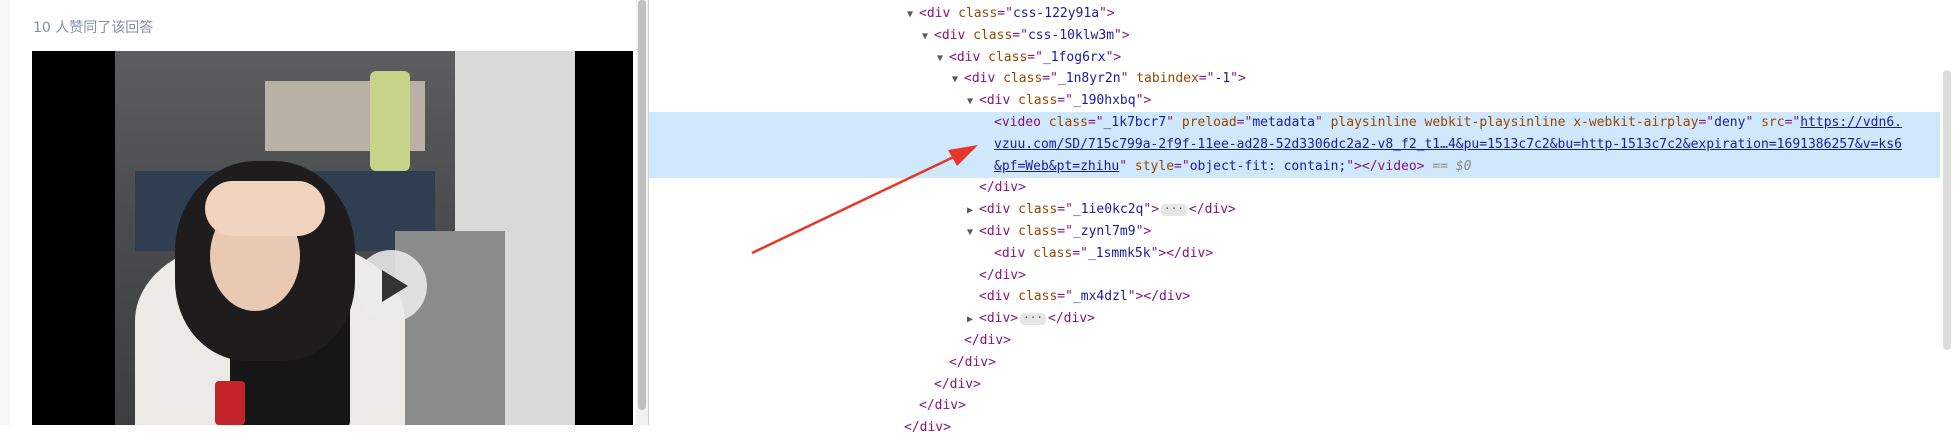  What do you see at coordinates (642, 205) in the screenshot?
I see `page-scroll-thumb` at bounding box center [642, 205].